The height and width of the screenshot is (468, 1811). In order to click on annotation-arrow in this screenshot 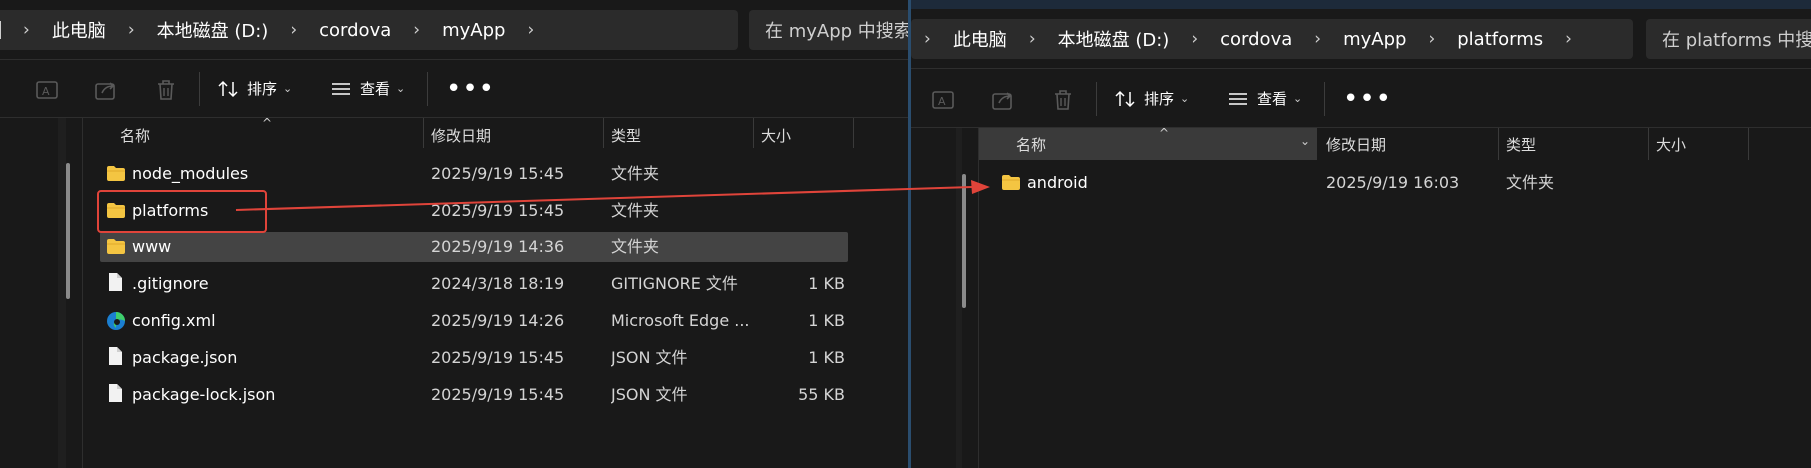, I will do `click(612, 195)`.